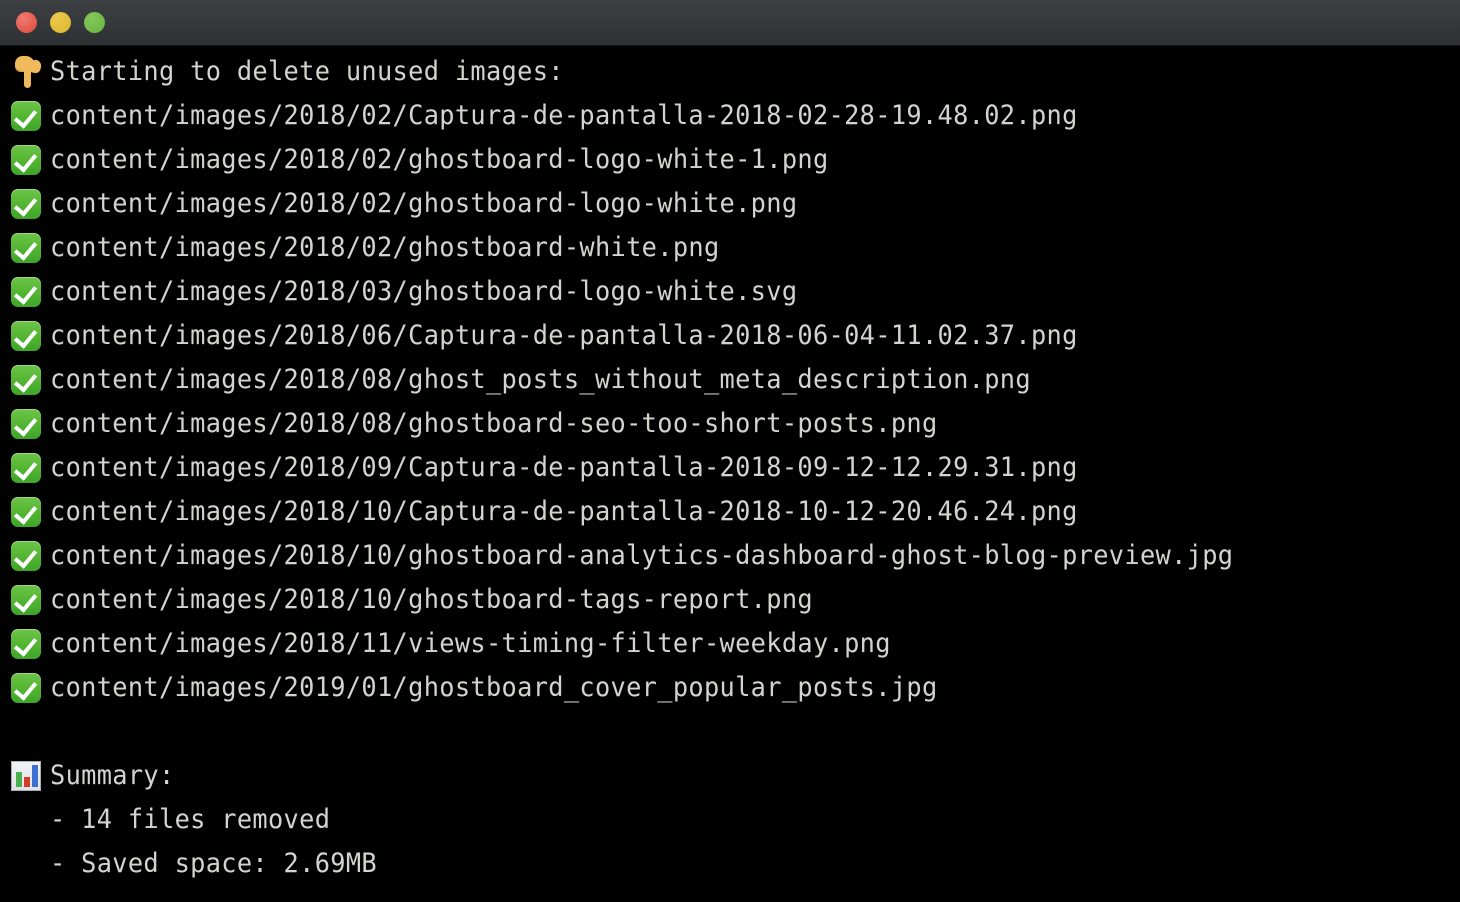  I want to click on summary-files-removed: - 14 files removed, so click(190, 819).